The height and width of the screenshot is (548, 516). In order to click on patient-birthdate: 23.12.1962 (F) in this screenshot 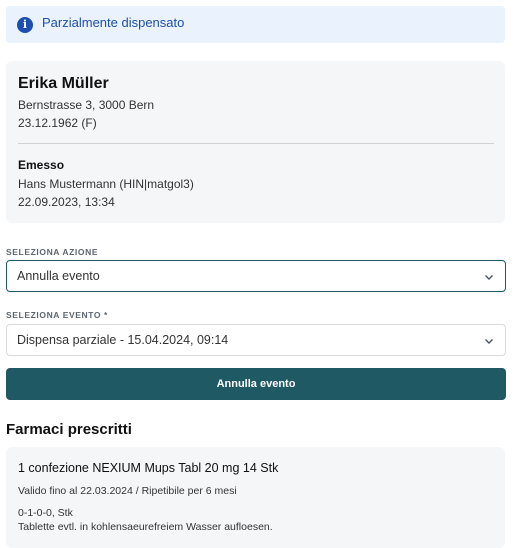, I will do `click(57, 123)`.